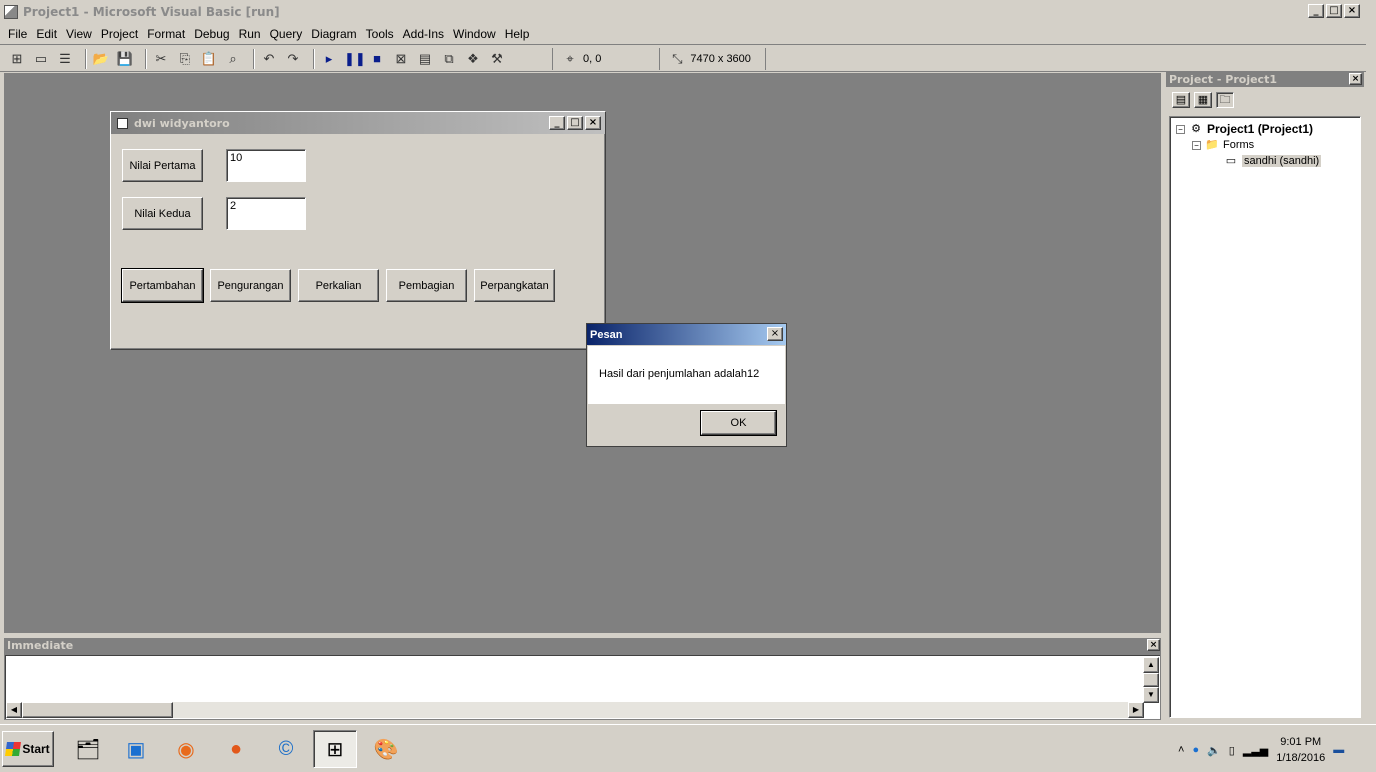 This screenshot has height=772, width=1376. I want to click on form-icon, so click(122, 123).